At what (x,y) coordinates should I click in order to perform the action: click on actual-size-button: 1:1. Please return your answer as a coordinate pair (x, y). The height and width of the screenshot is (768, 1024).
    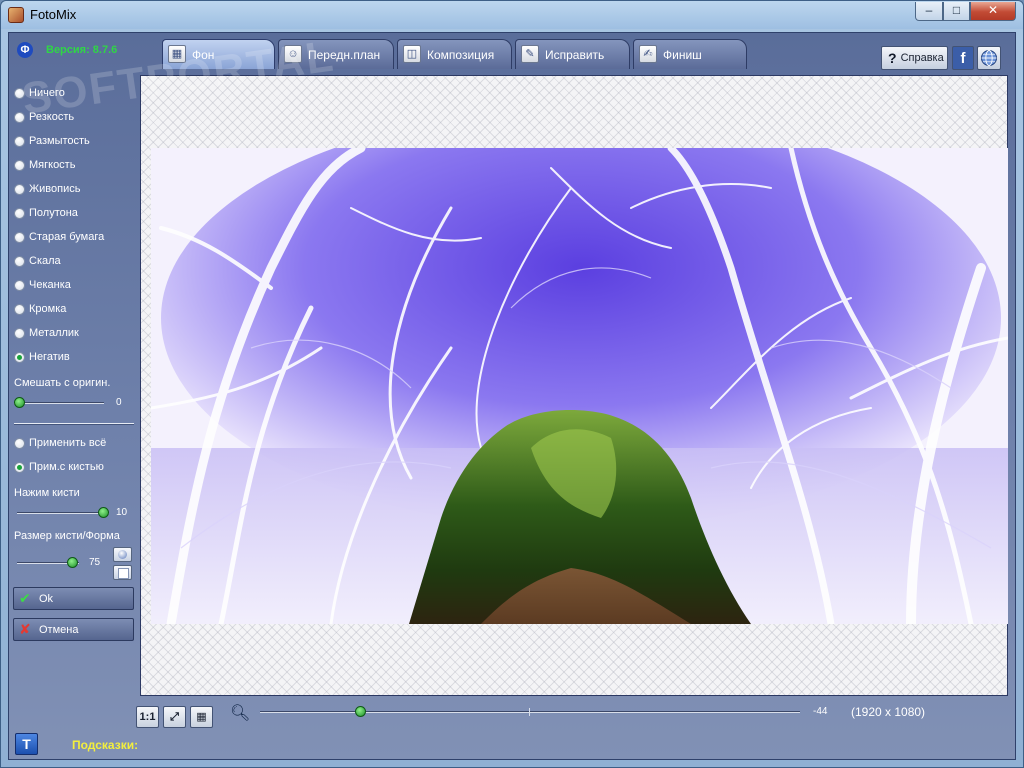
    Looking at the image, I should click on (147, 717).